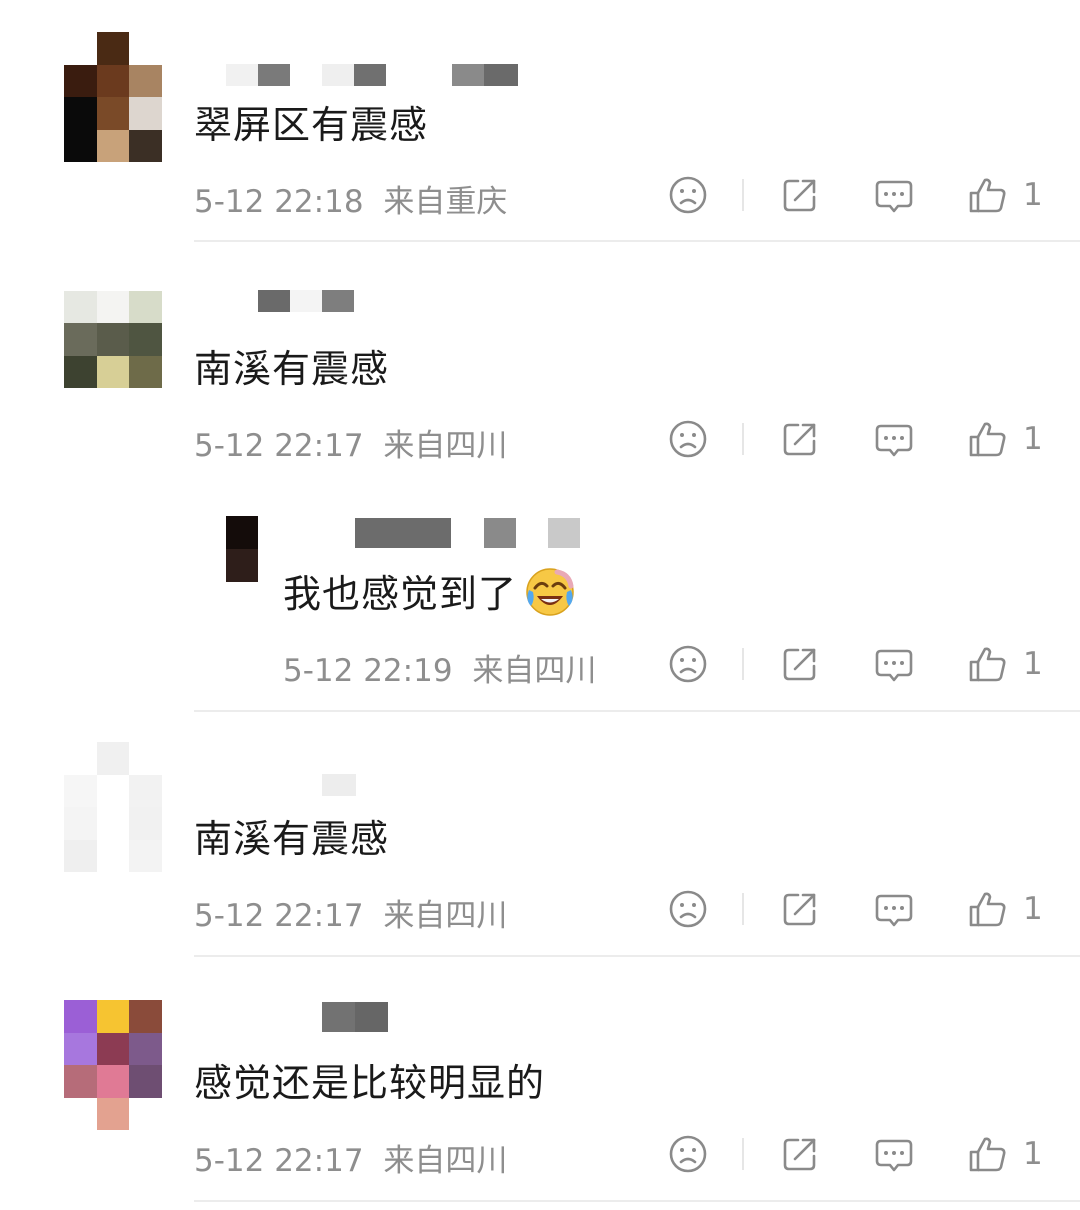 The image size is (1080, 1210). I want to click on comment-time: 5-12 22:18, so click(279, 202).